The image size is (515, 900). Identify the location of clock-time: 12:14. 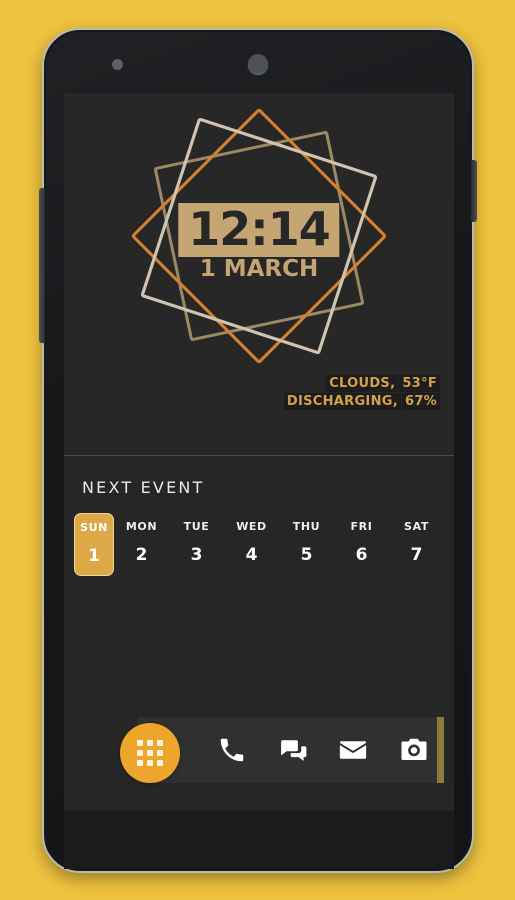
(259, 229).